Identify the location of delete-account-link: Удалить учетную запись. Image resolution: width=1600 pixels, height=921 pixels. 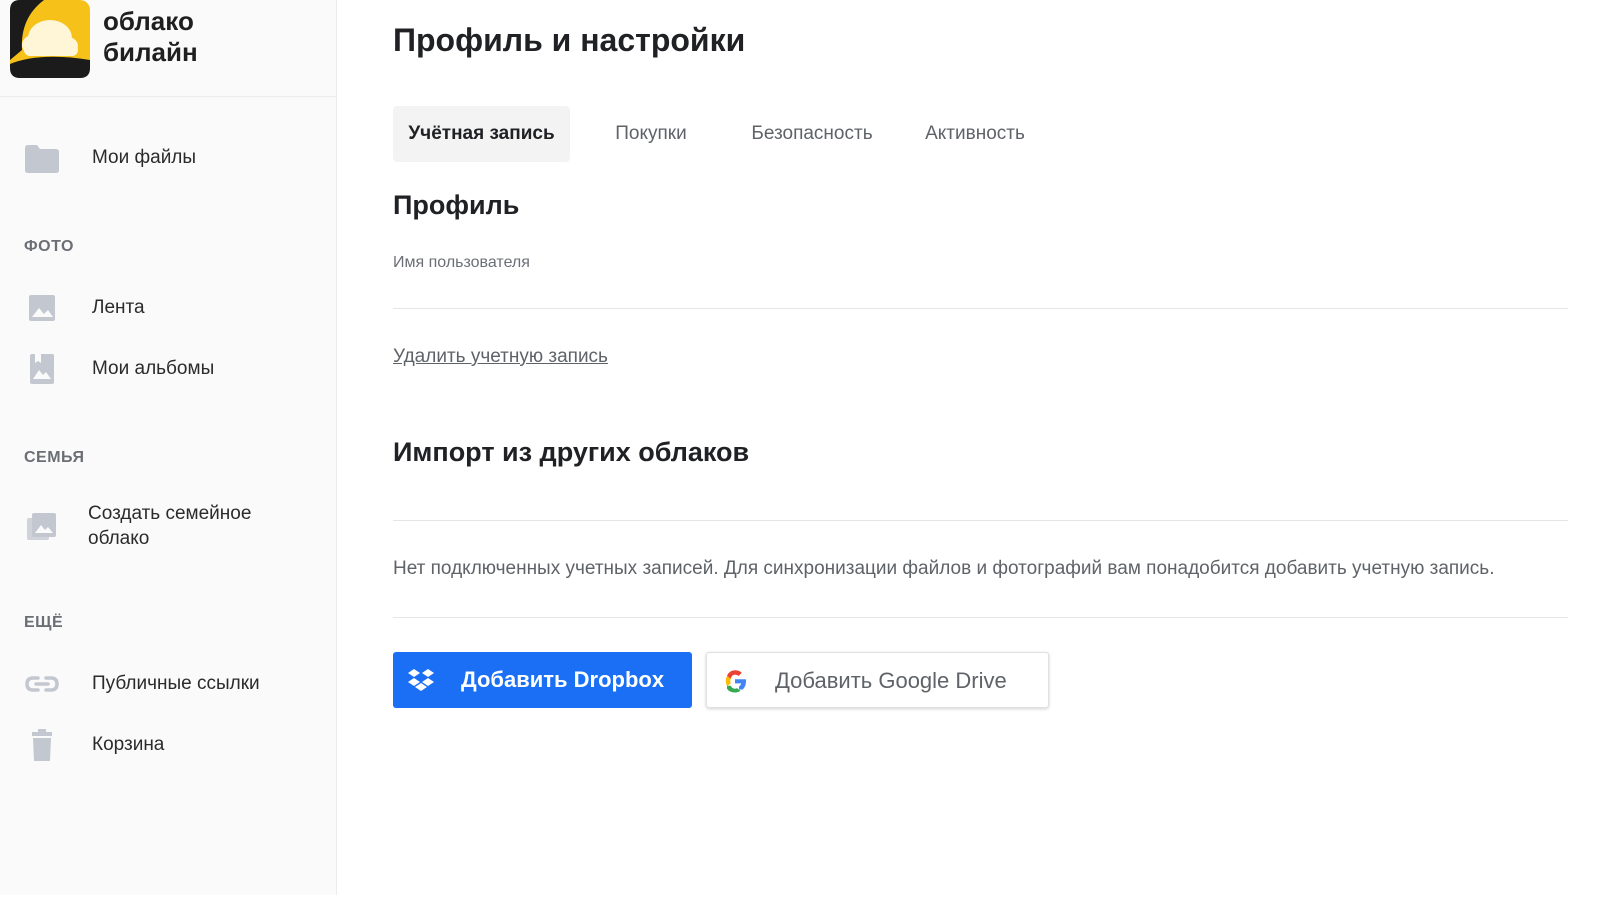
(500, 357).